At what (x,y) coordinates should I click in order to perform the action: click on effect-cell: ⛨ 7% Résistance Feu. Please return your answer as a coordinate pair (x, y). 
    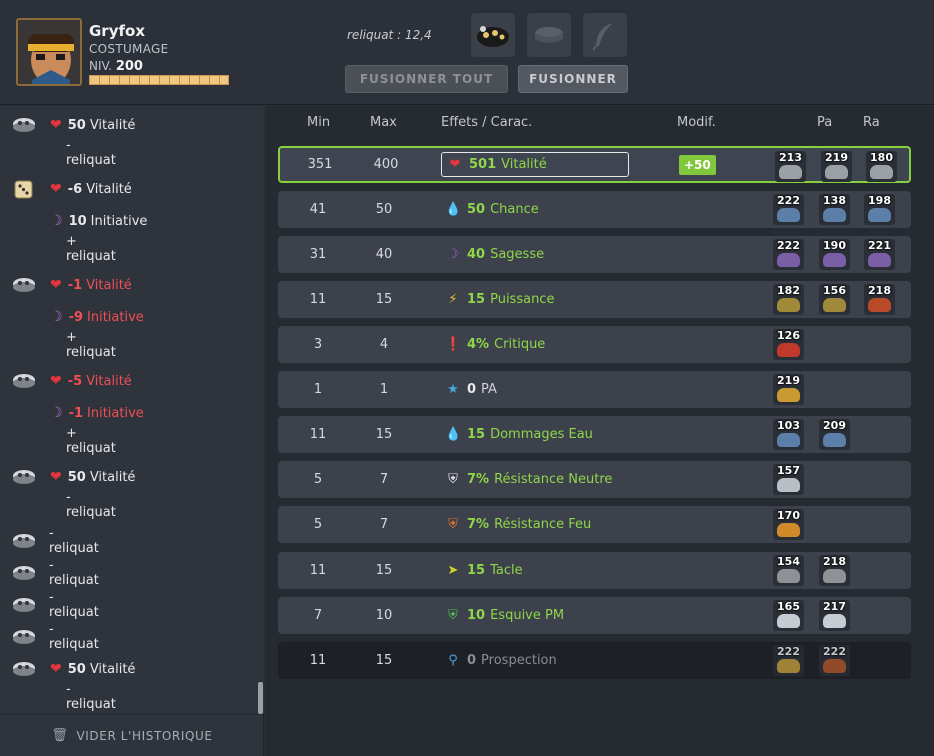
    Looking at the image, I should click on (554, 524).